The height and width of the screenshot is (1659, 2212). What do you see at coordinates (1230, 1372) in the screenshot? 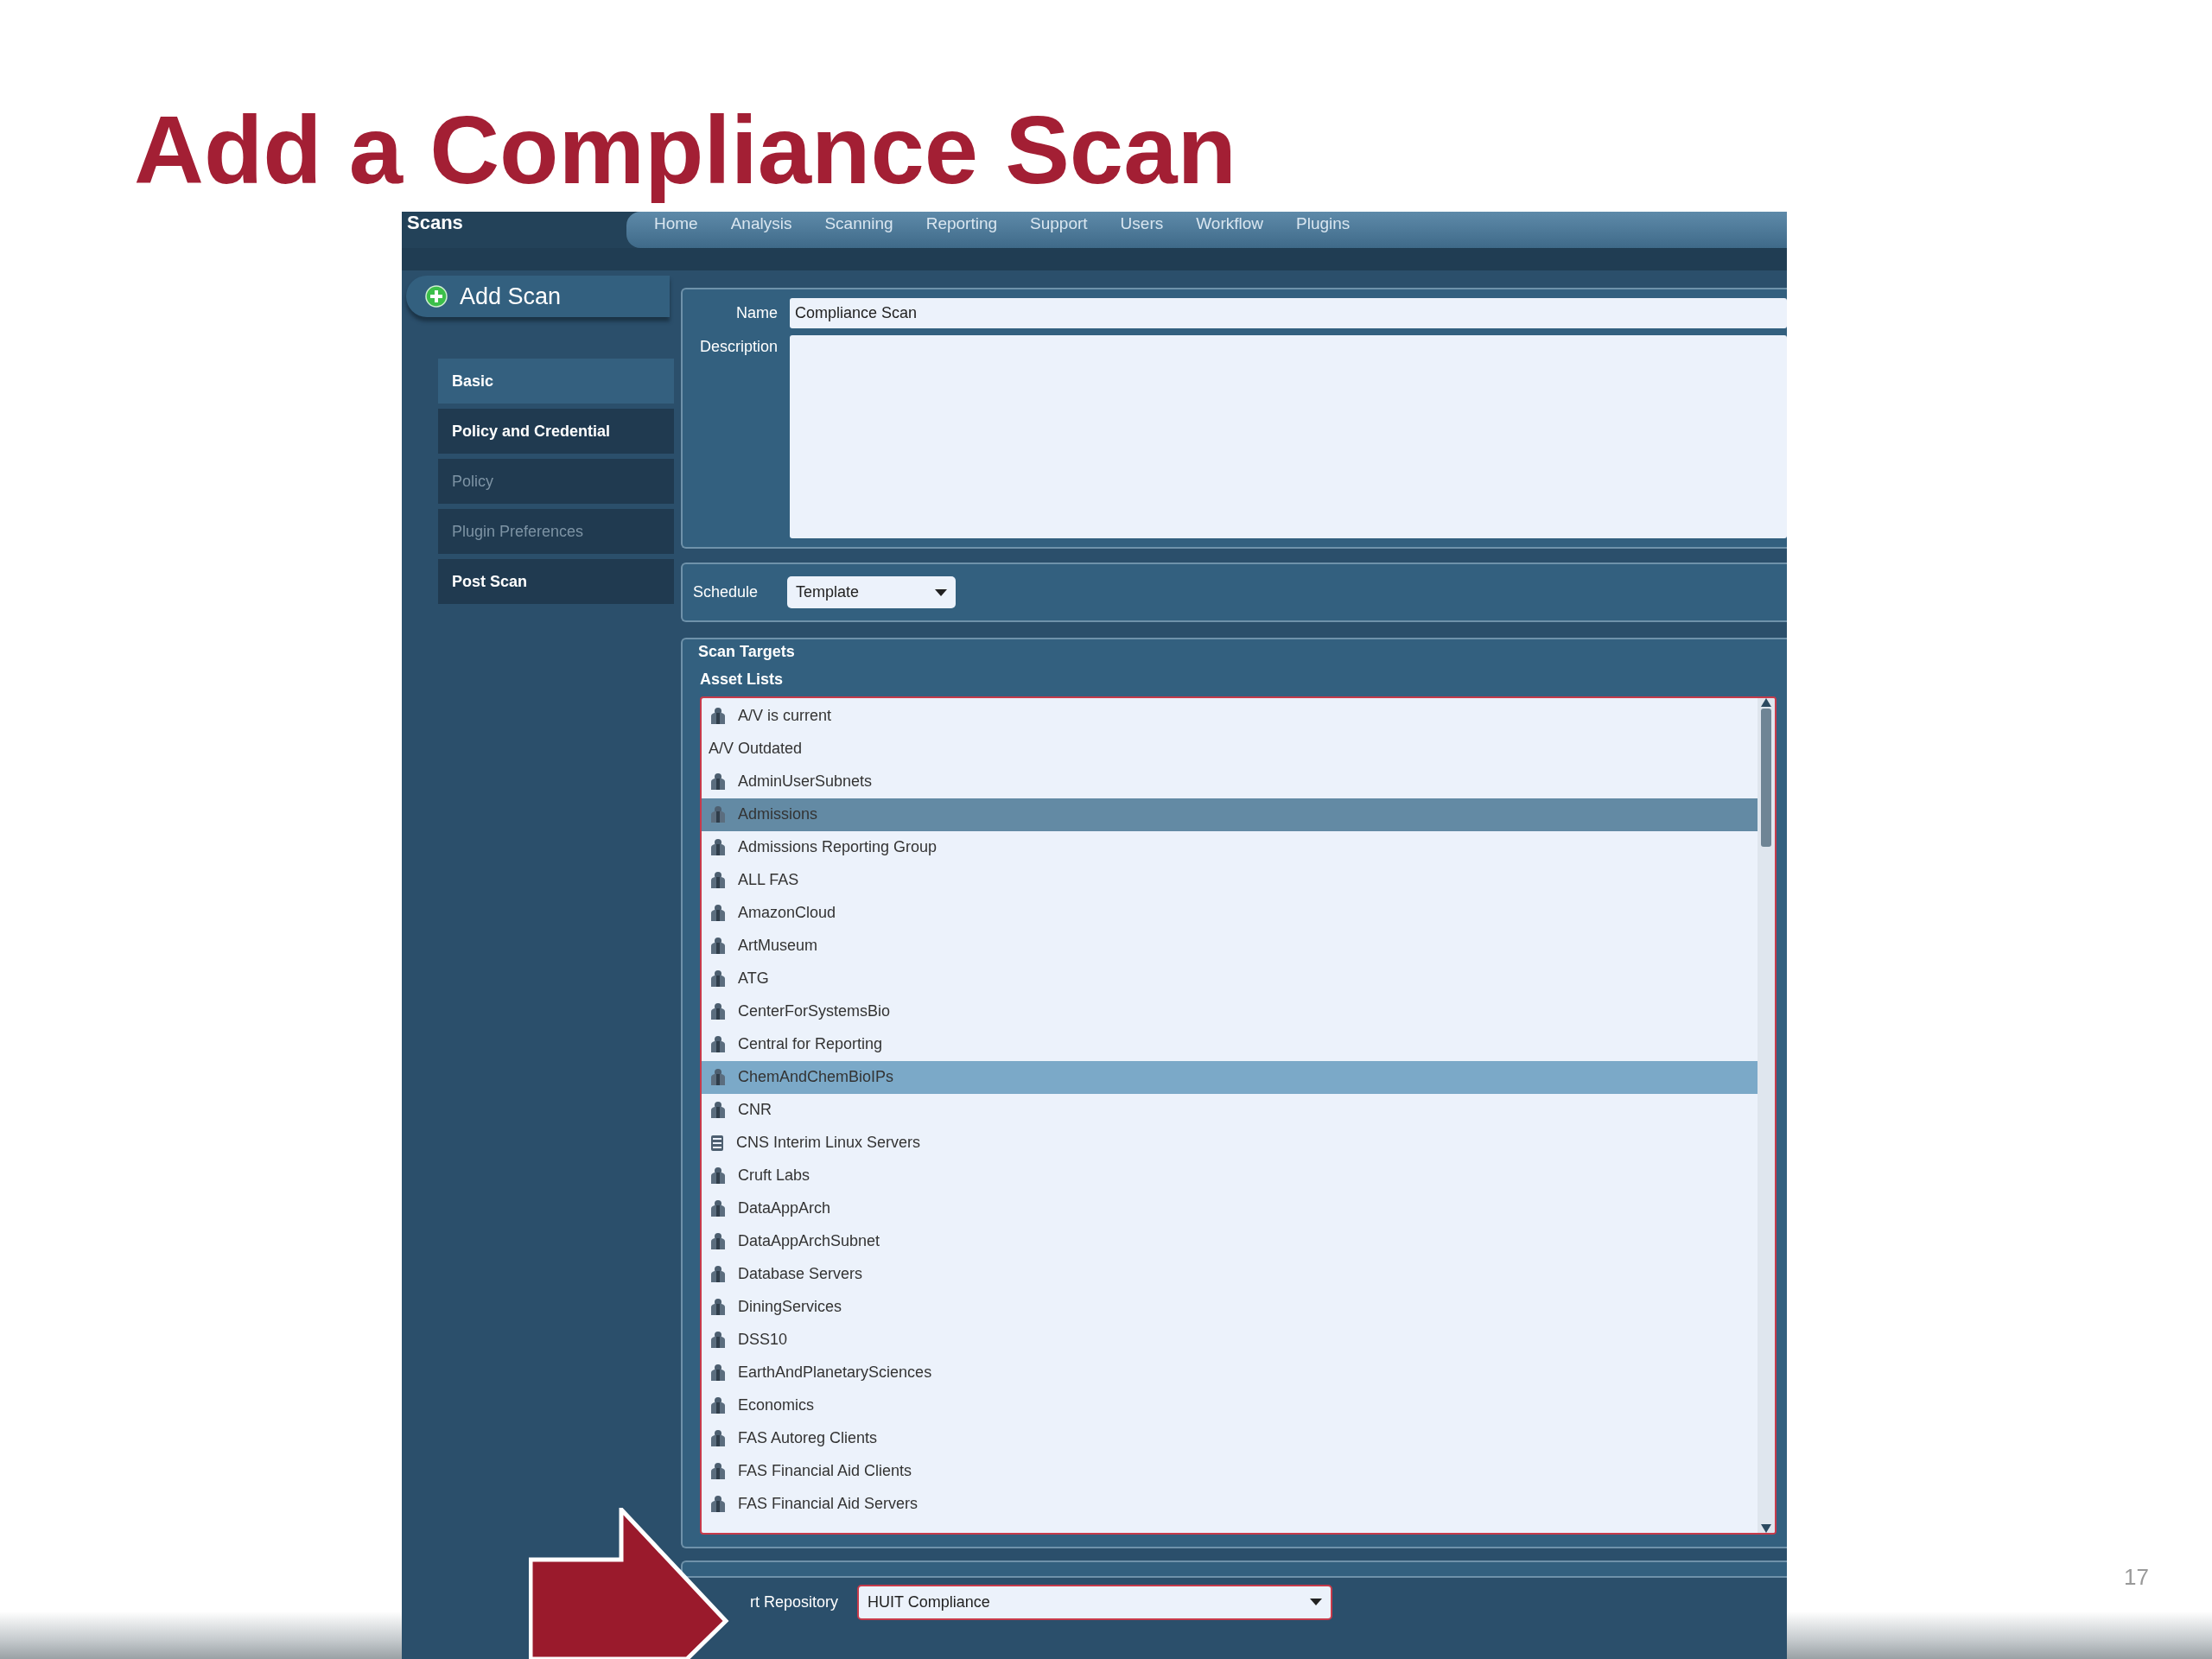
I see `list-item: EarthAndPlanetarySciences` at bounding box center [1230, 1372].